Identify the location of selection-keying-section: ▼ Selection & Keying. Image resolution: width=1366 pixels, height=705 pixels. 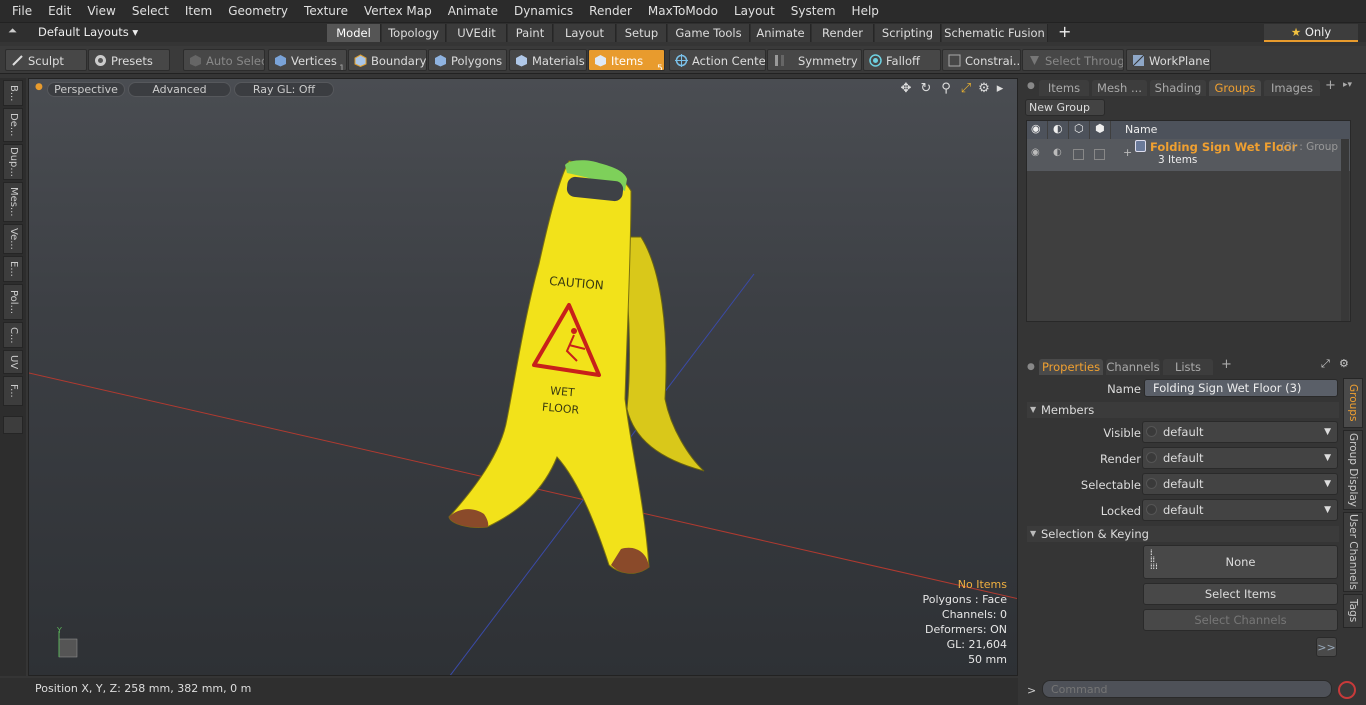
(1183, 534).